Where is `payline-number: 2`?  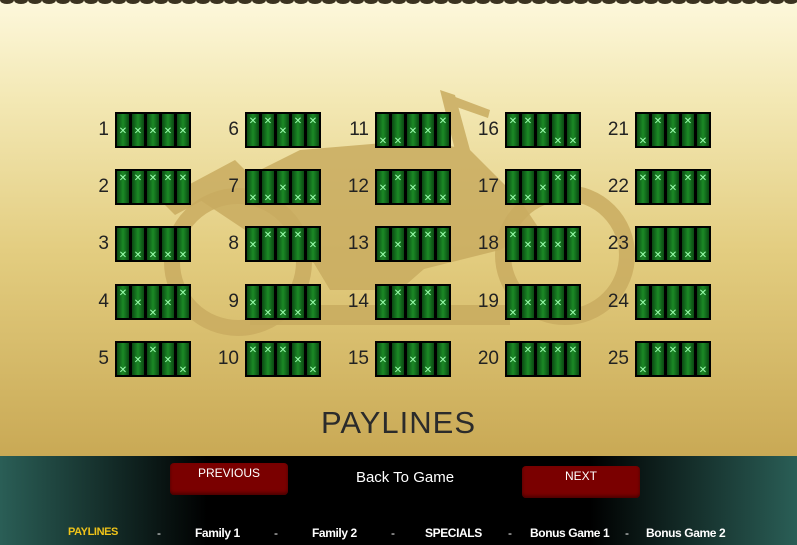 payline-number: 2 is located at coordinates (103, 186).